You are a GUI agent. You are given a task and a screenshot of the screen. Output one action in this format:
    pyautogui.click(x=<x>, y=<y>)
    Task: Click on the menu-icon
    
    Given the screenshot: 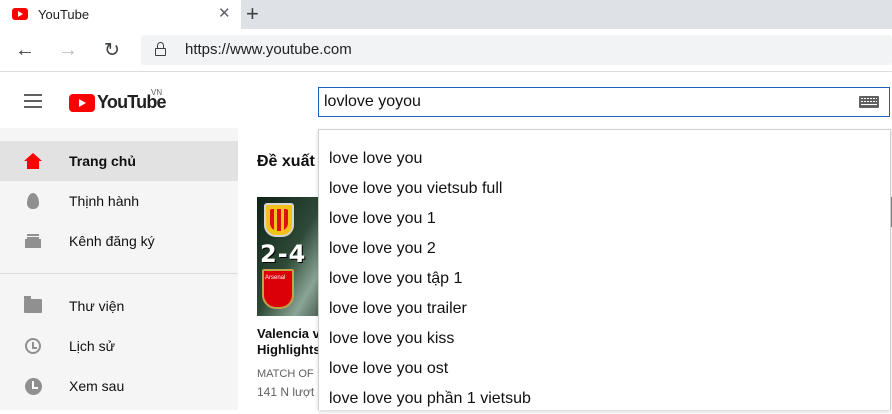 What is the action you would take?
    pyautogui.click(x=33, y=101)
    